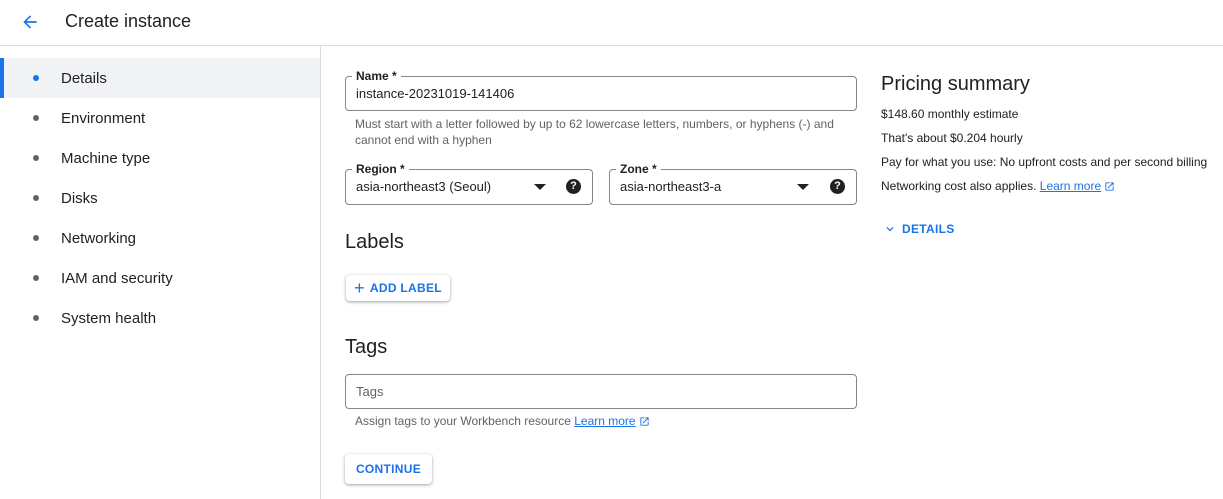 The width and height of the screenshot is (1223, 499). What do you see at coordinates (601, 90) in the screenshot?
I see `name-field: Name * instance-20231019-141406` at bounding box center [601, 90].